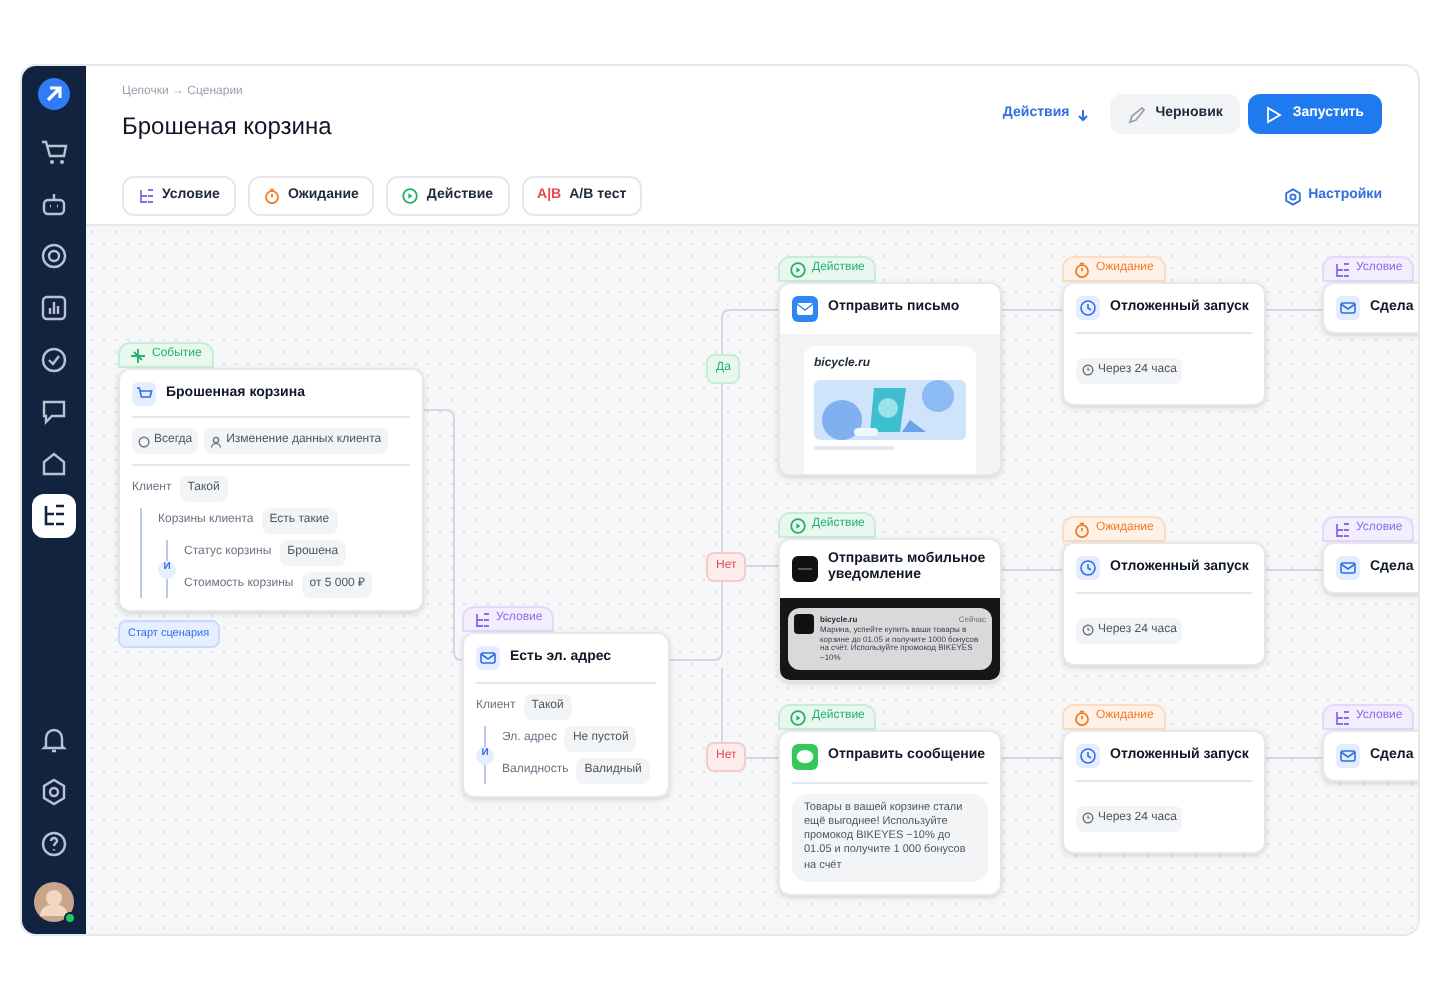 The height and width of the screenshot is (1000, 1440). What do you see at coordinates (54, 740) in the screenshot?
I see `bell-icon` at bounding box center [54, 740].